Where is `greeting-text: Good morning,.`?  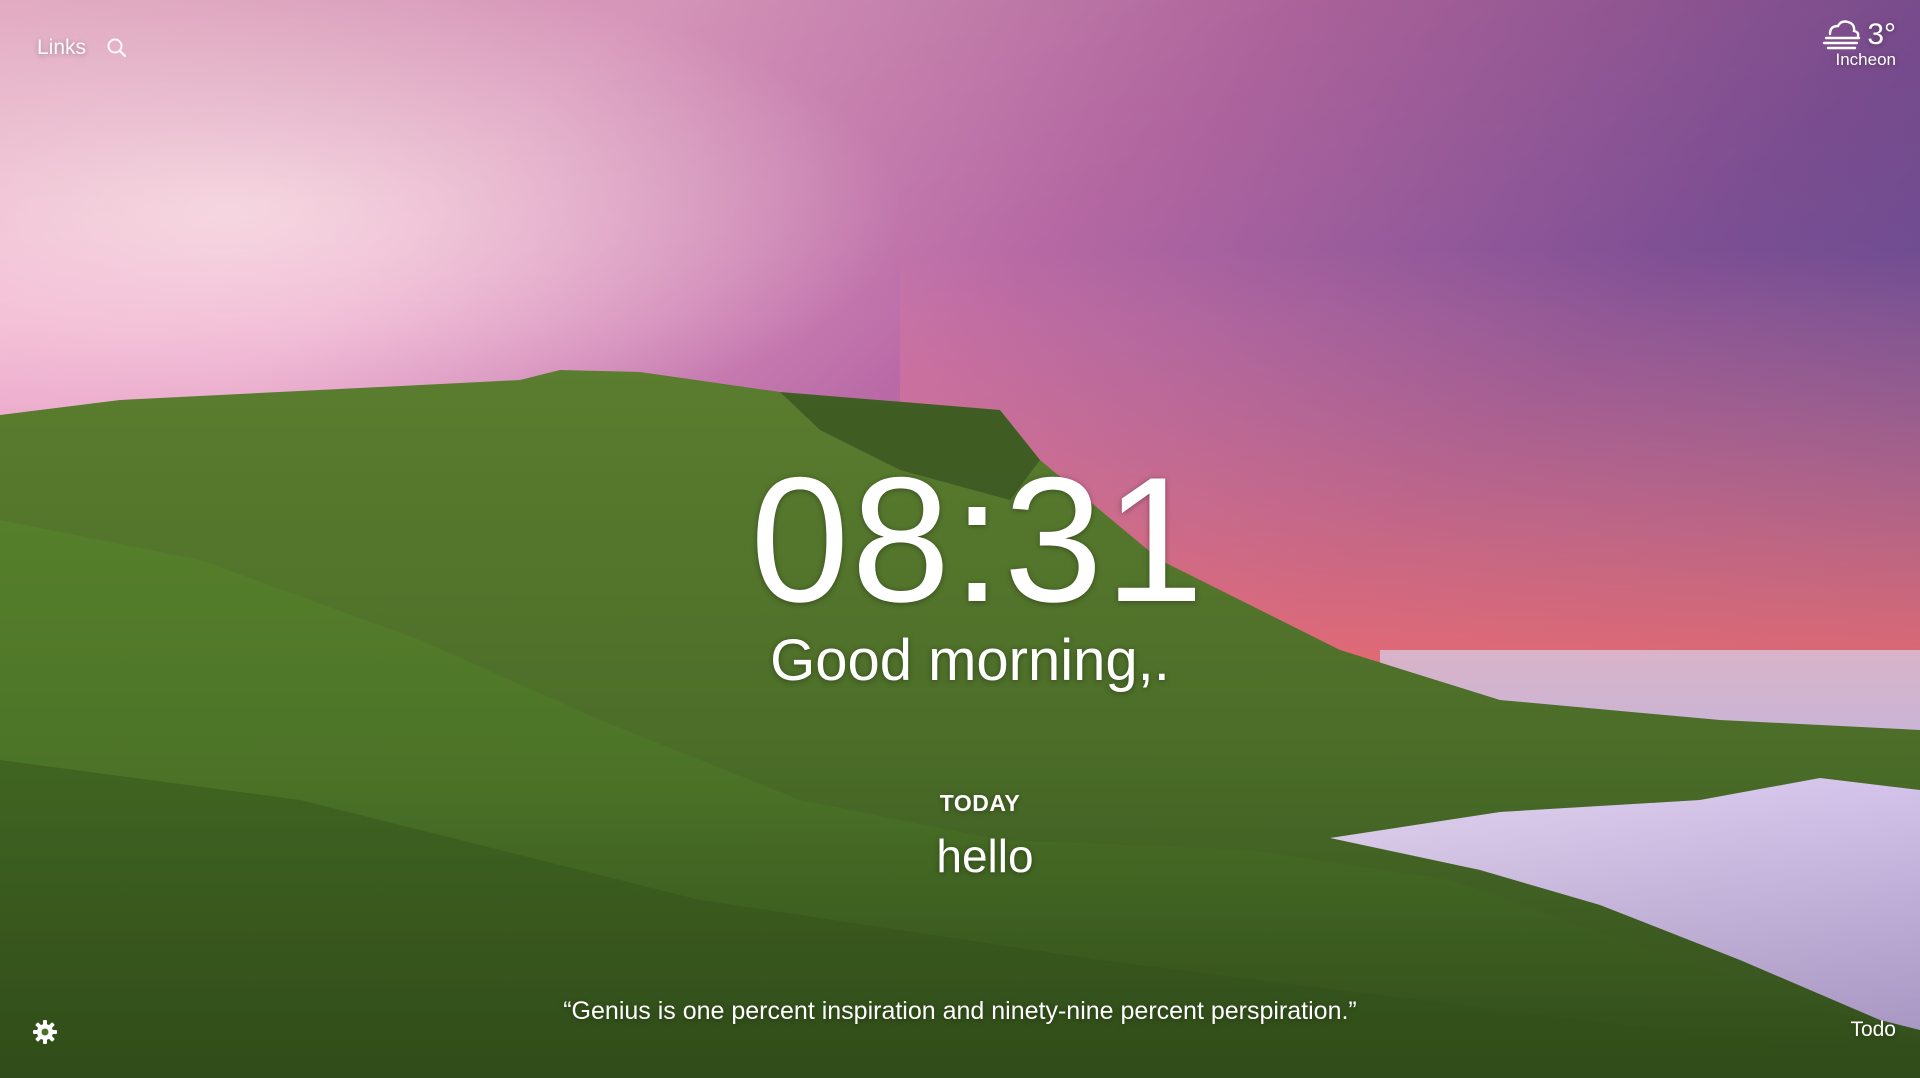
greeting-text: Good morning,. is located at coordinates (960, 661).